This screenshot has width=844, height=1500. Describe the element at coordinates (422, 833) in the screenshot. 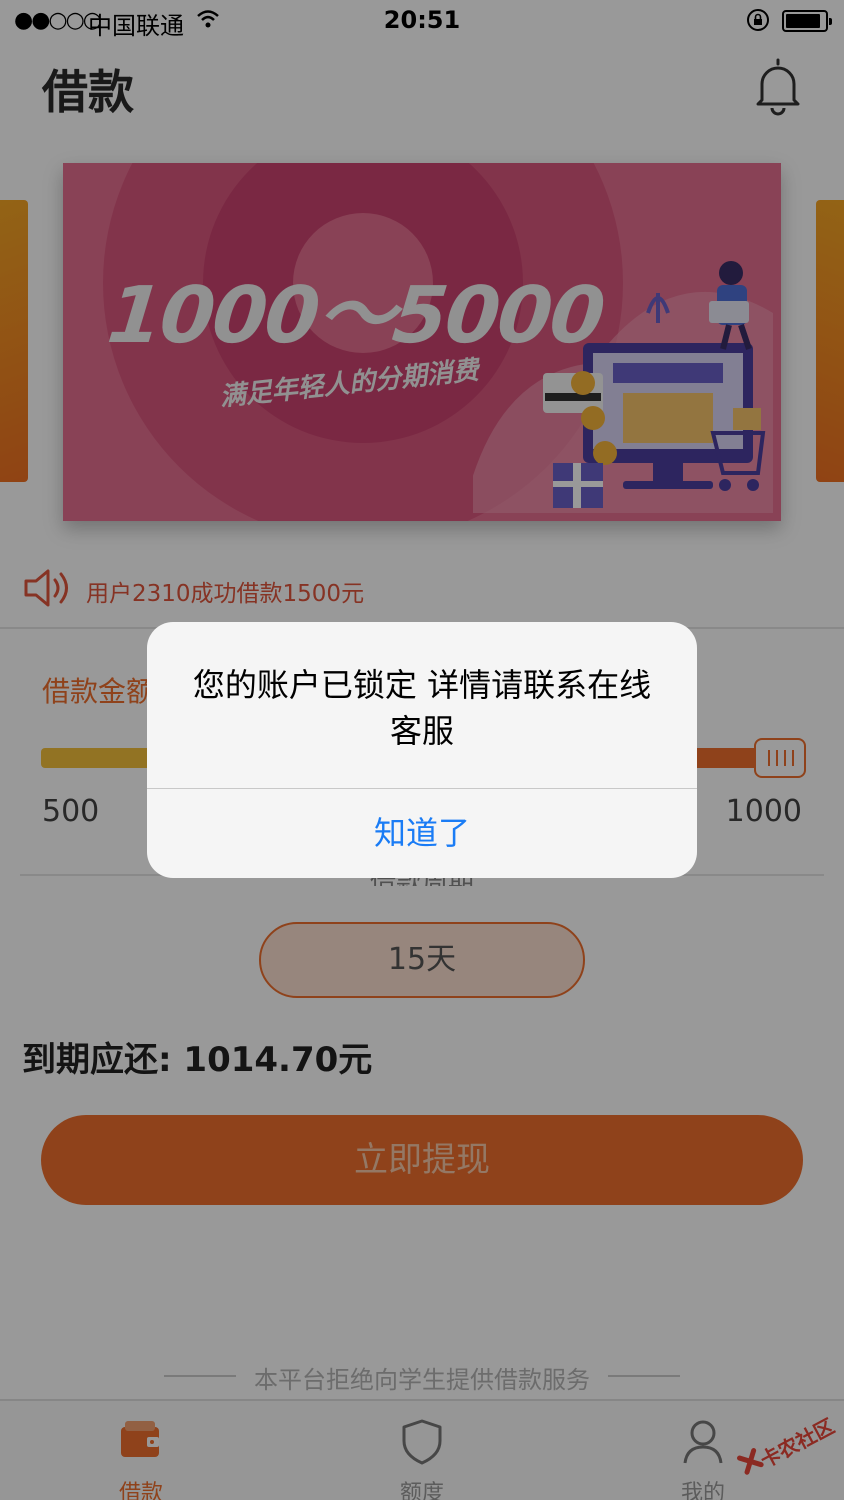

I see `alert-ok-button: 知道了` at that location.